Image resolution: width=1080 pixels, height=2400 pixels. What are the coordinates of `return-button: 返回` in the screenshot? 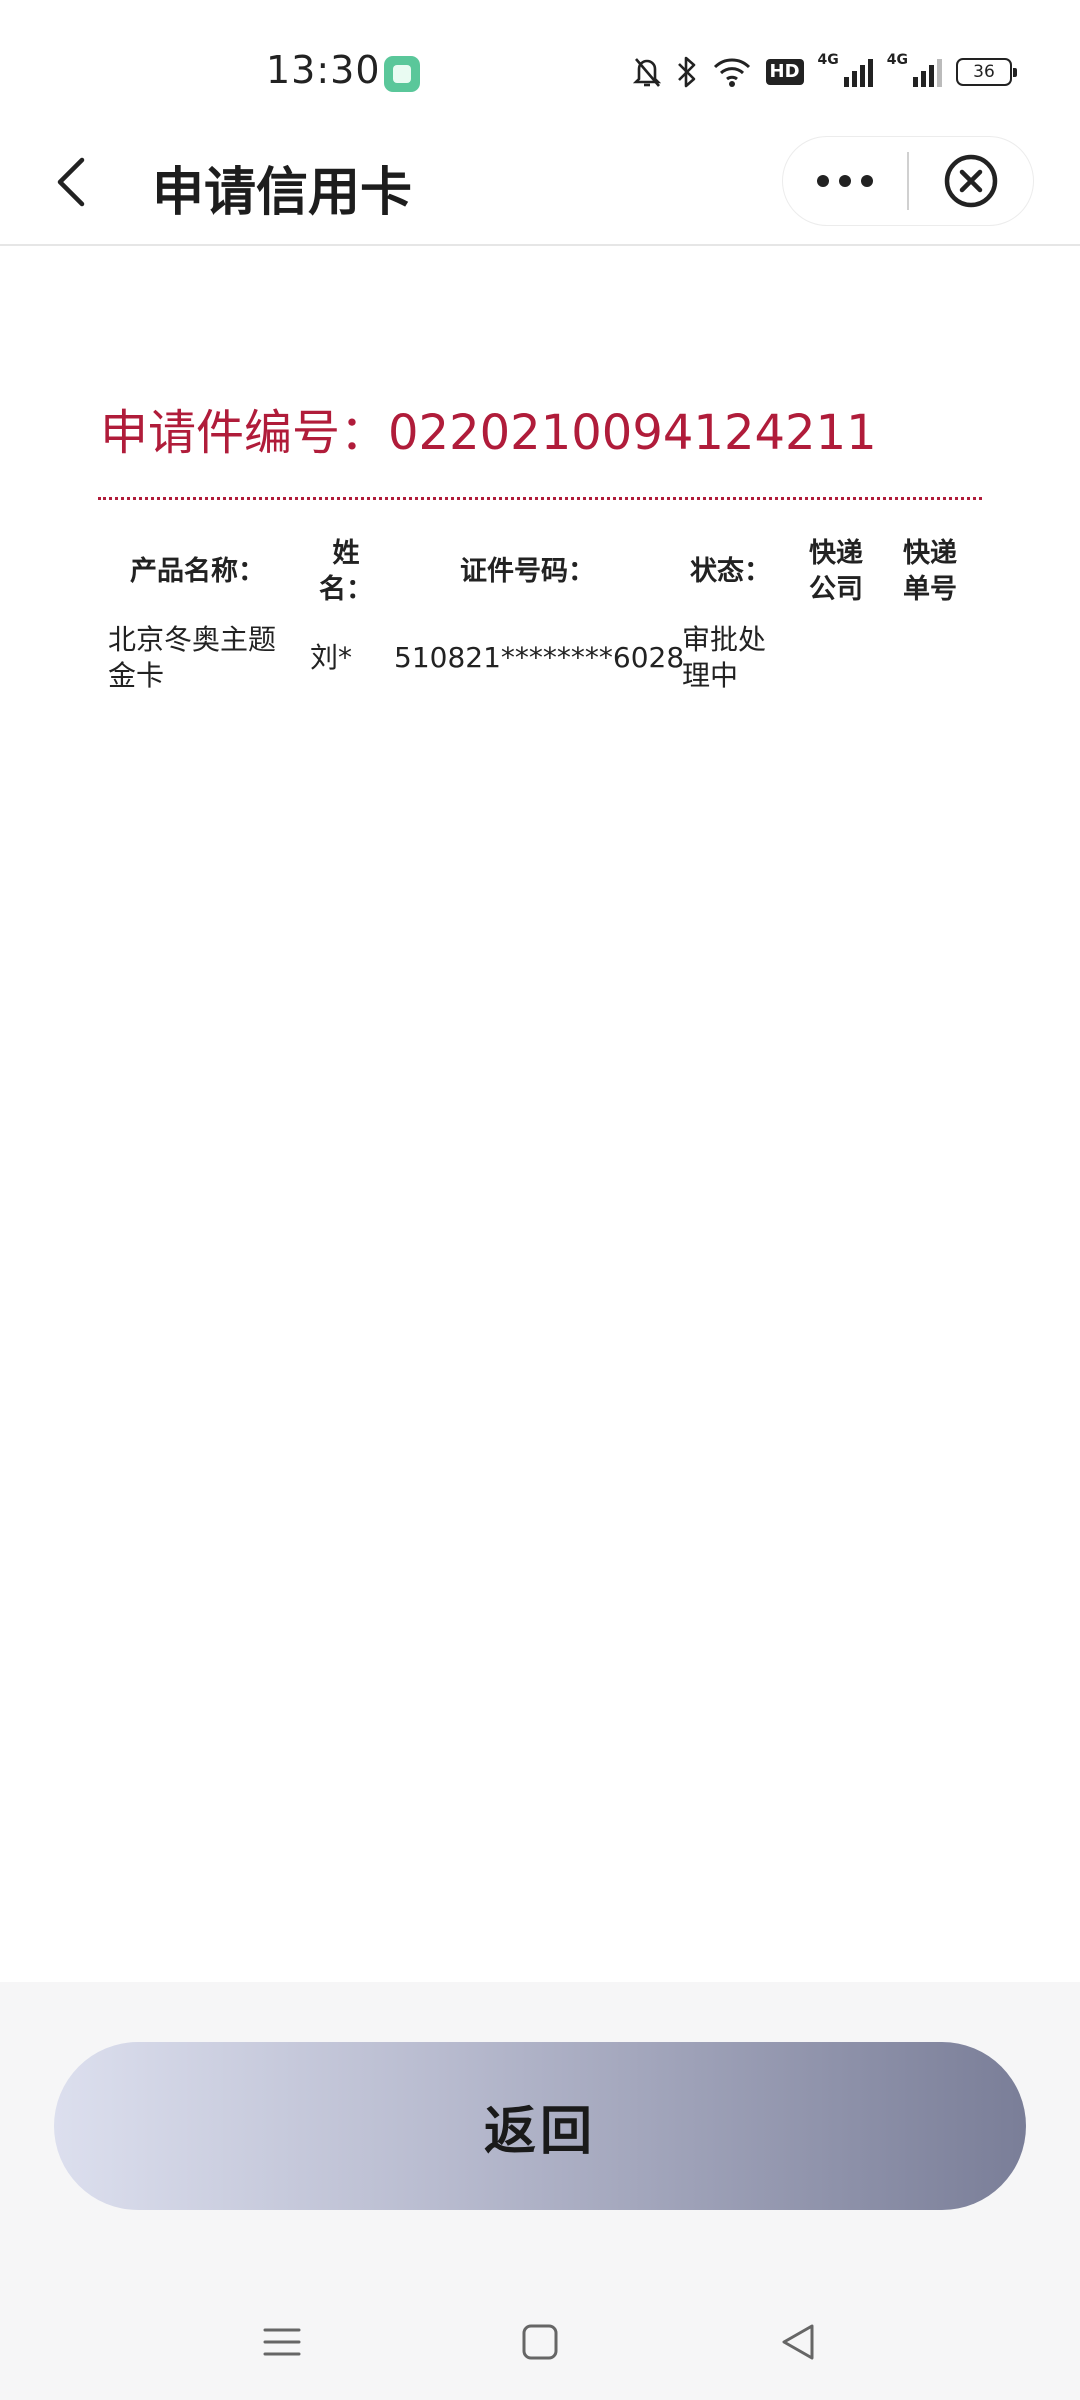 It's located at (540, 2126).